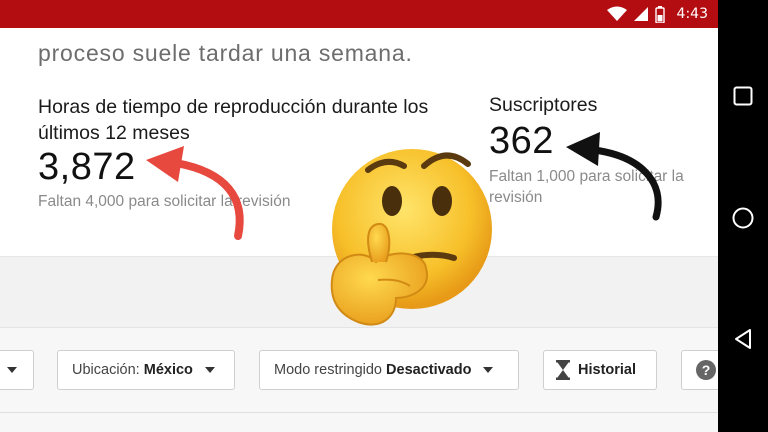  I want to click on status-bar: 4:43, so click(359, 14).